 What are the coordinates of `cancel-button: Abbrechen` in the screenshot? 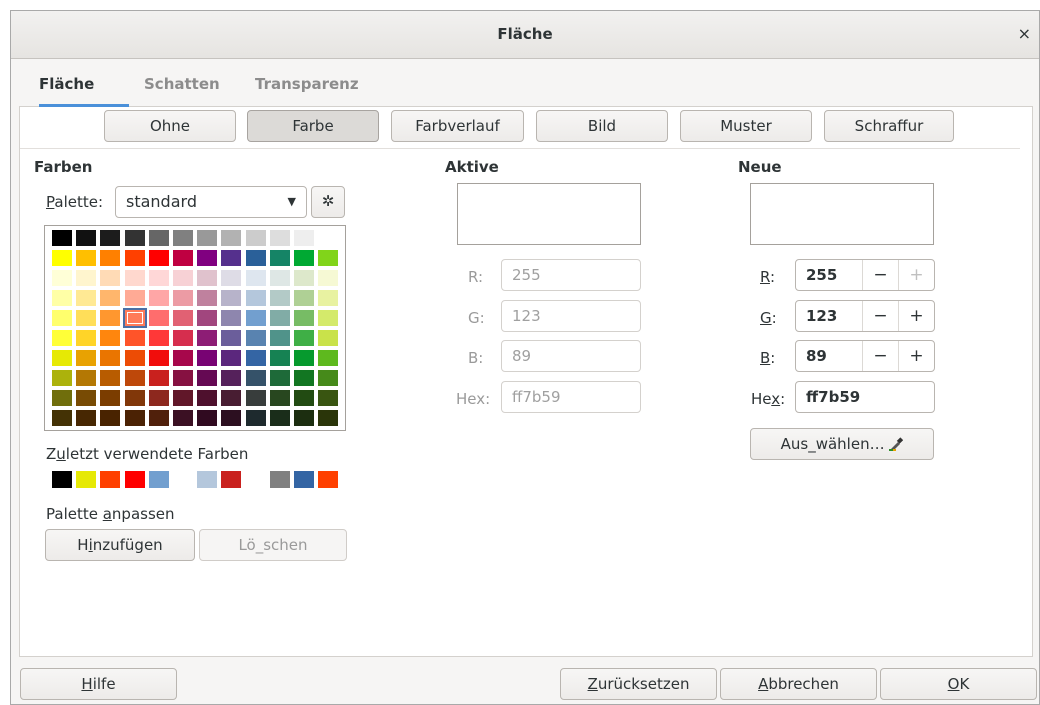 It's located at (798, 684).